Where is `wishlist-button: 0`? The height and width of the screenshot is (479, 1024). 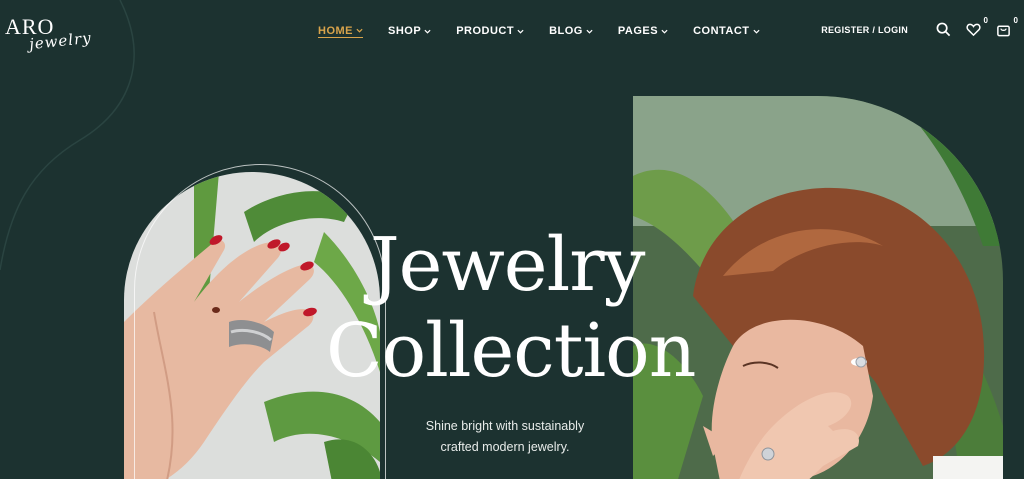 wishlist-button: 0 is located at coordinates (977, 27).